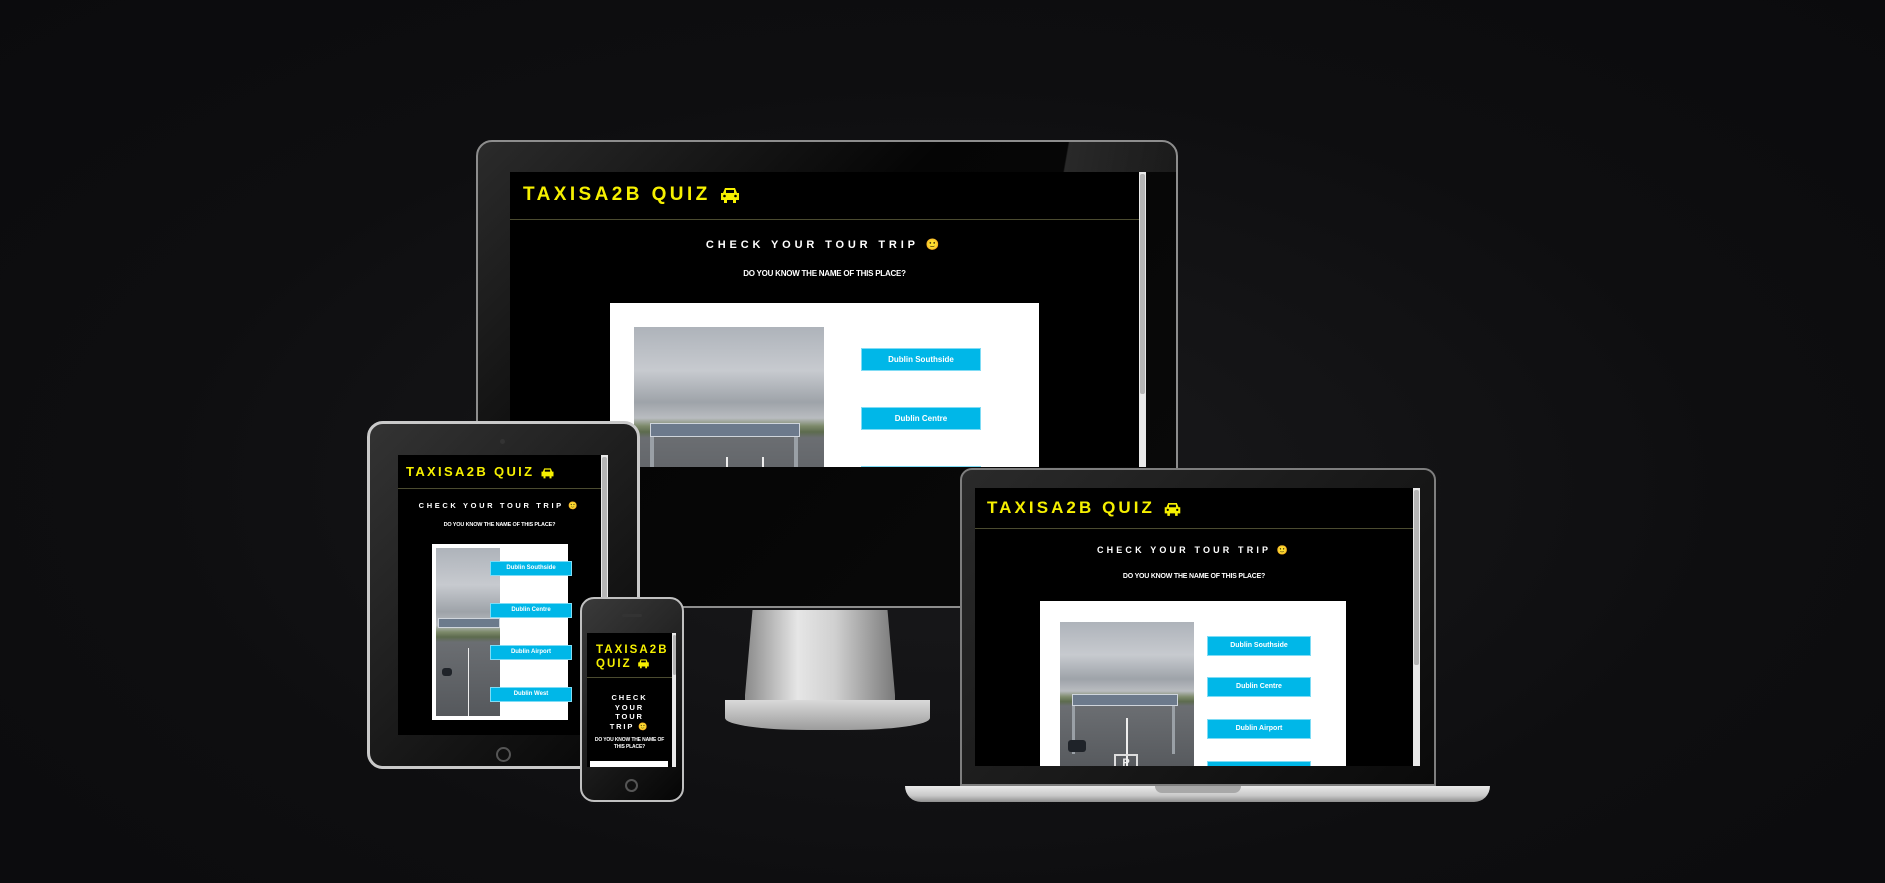  I want to click on parking-sign-text: P, so click(1126, 760).